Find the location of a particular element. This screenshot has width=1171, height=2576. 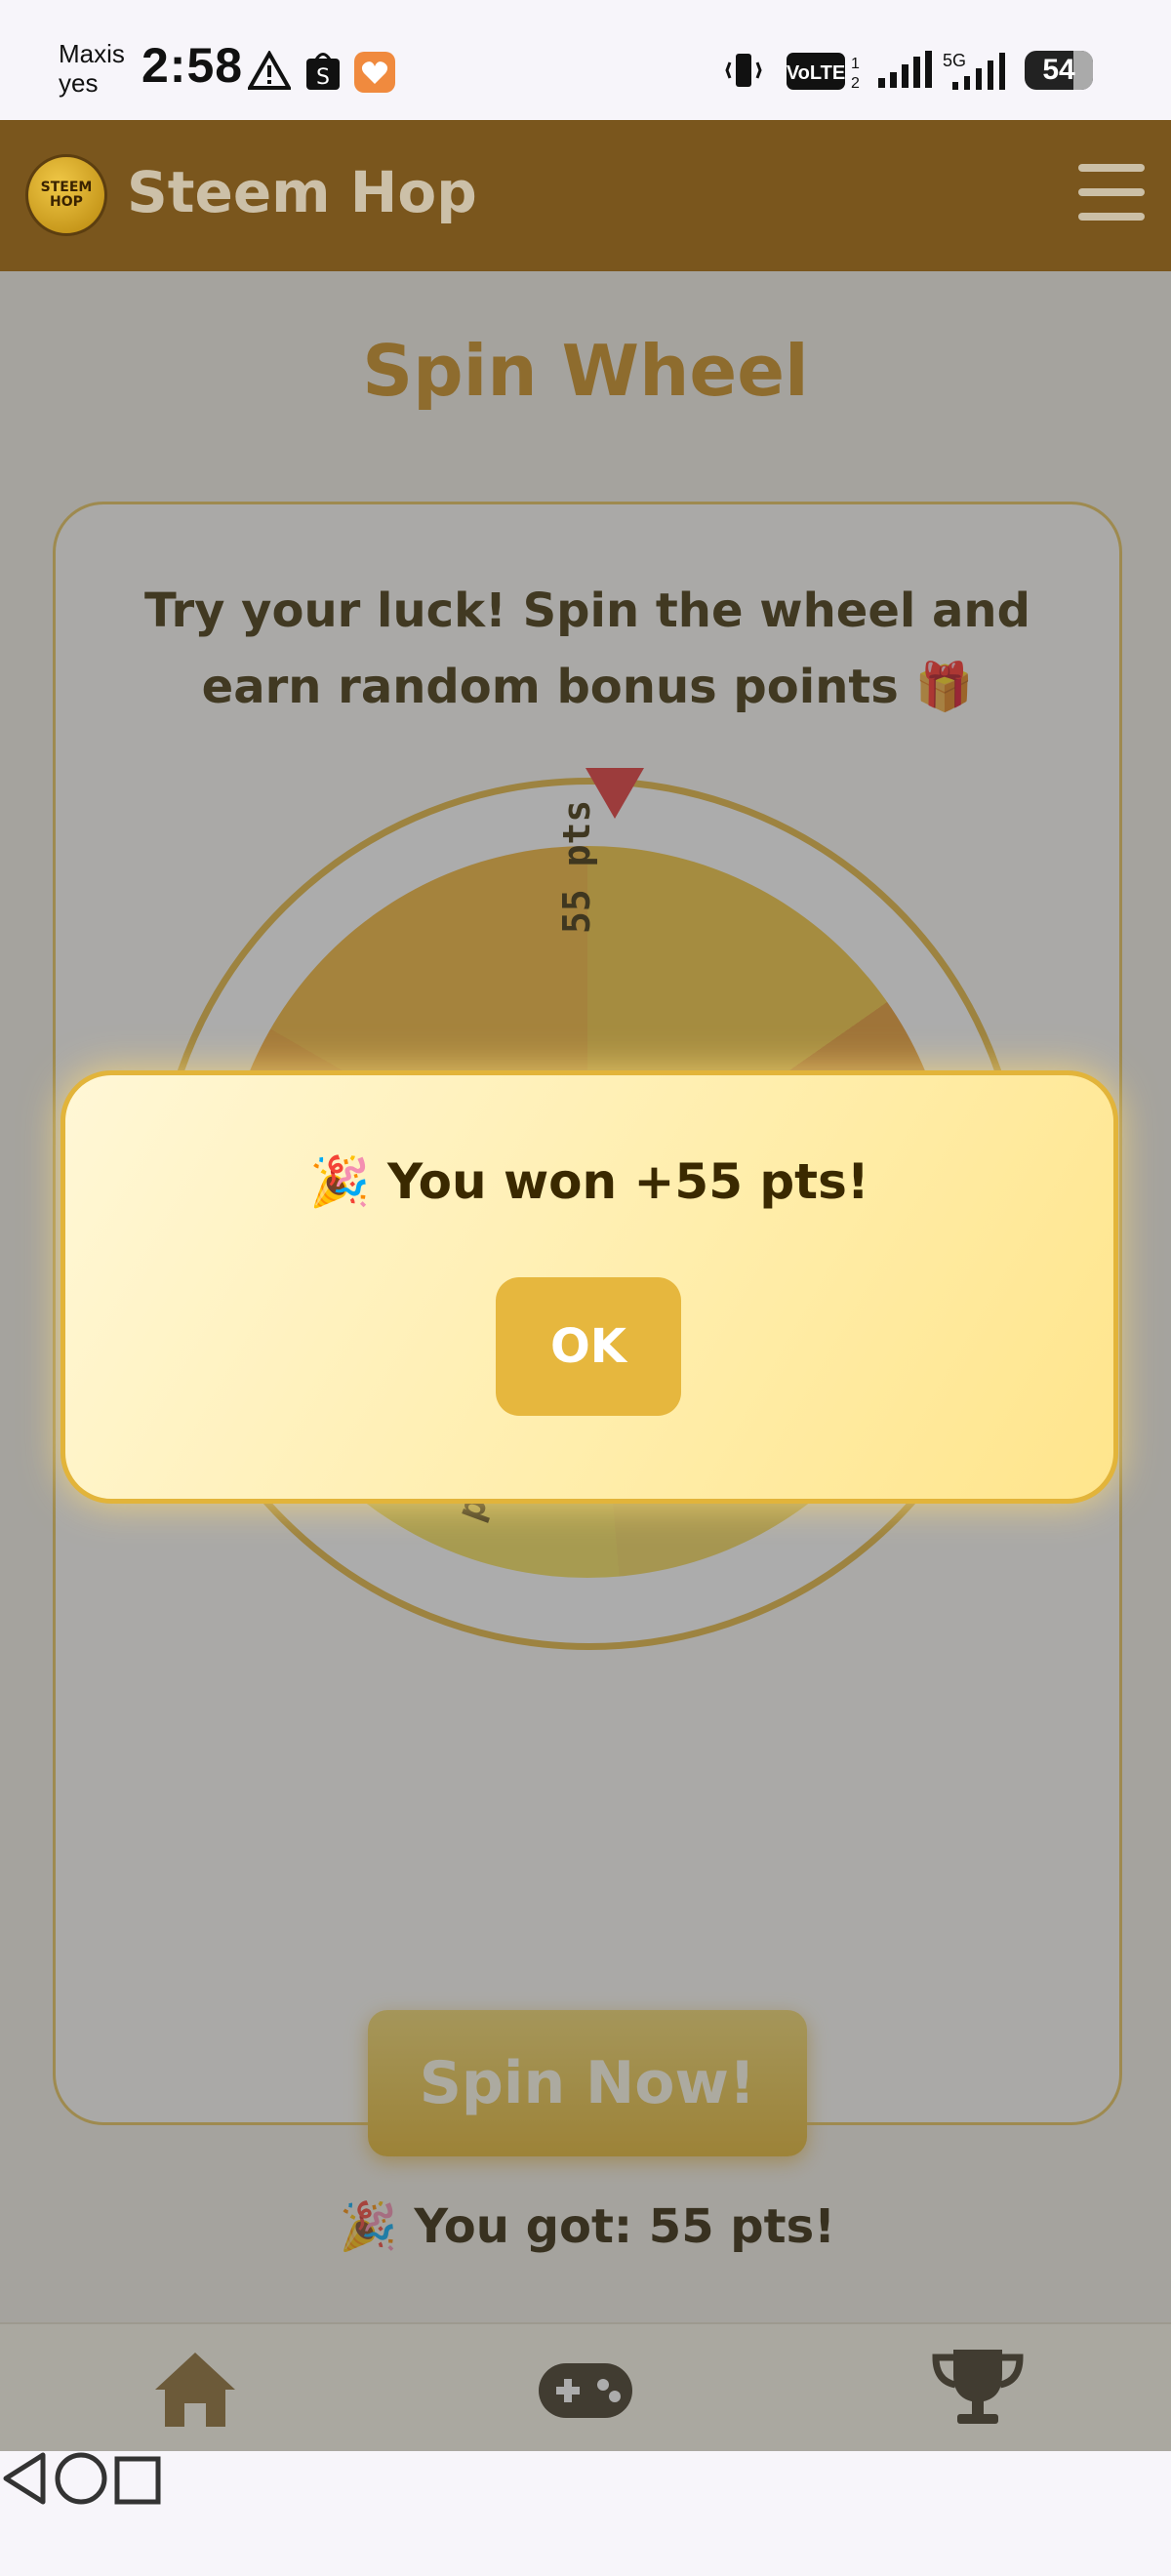

battery-level: 54 is located at coordinates (1058, 70).